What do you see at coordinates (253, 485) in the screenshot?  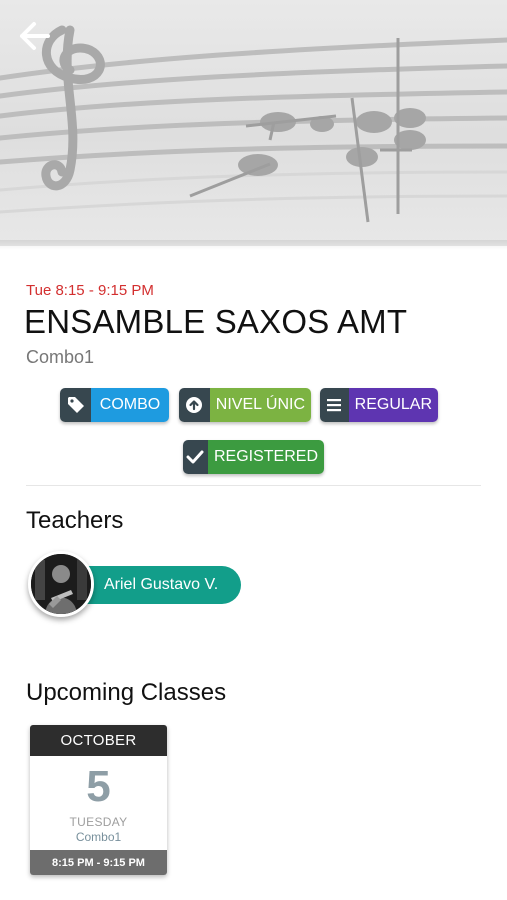 I see `section-divider` at bounding box center [253, 485].